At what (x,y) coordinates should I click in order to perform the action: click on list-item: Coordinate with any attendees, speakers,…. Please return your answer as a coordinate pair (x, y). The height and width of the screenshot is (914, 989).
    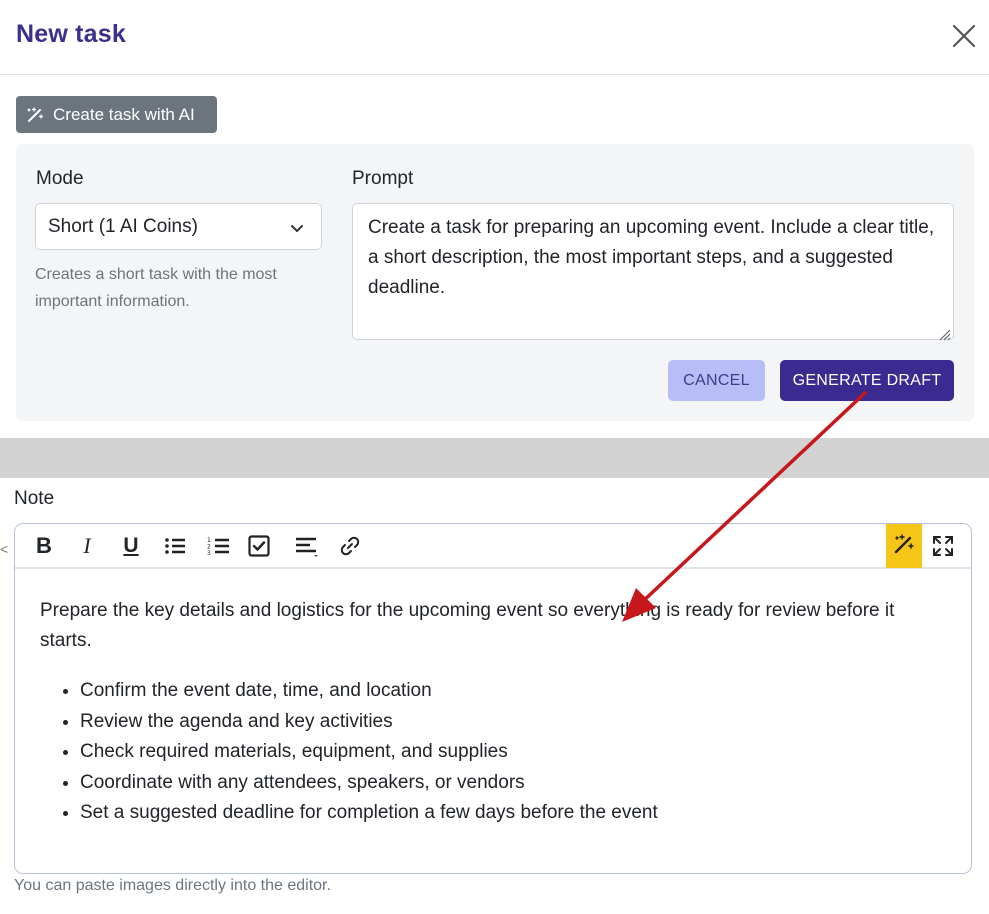
    Looking at the image, I should click on (510, 783).